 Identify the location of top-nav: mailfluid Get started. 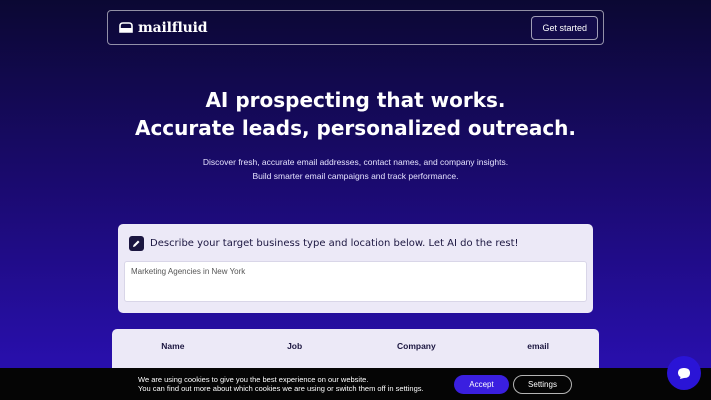
(355, 27).